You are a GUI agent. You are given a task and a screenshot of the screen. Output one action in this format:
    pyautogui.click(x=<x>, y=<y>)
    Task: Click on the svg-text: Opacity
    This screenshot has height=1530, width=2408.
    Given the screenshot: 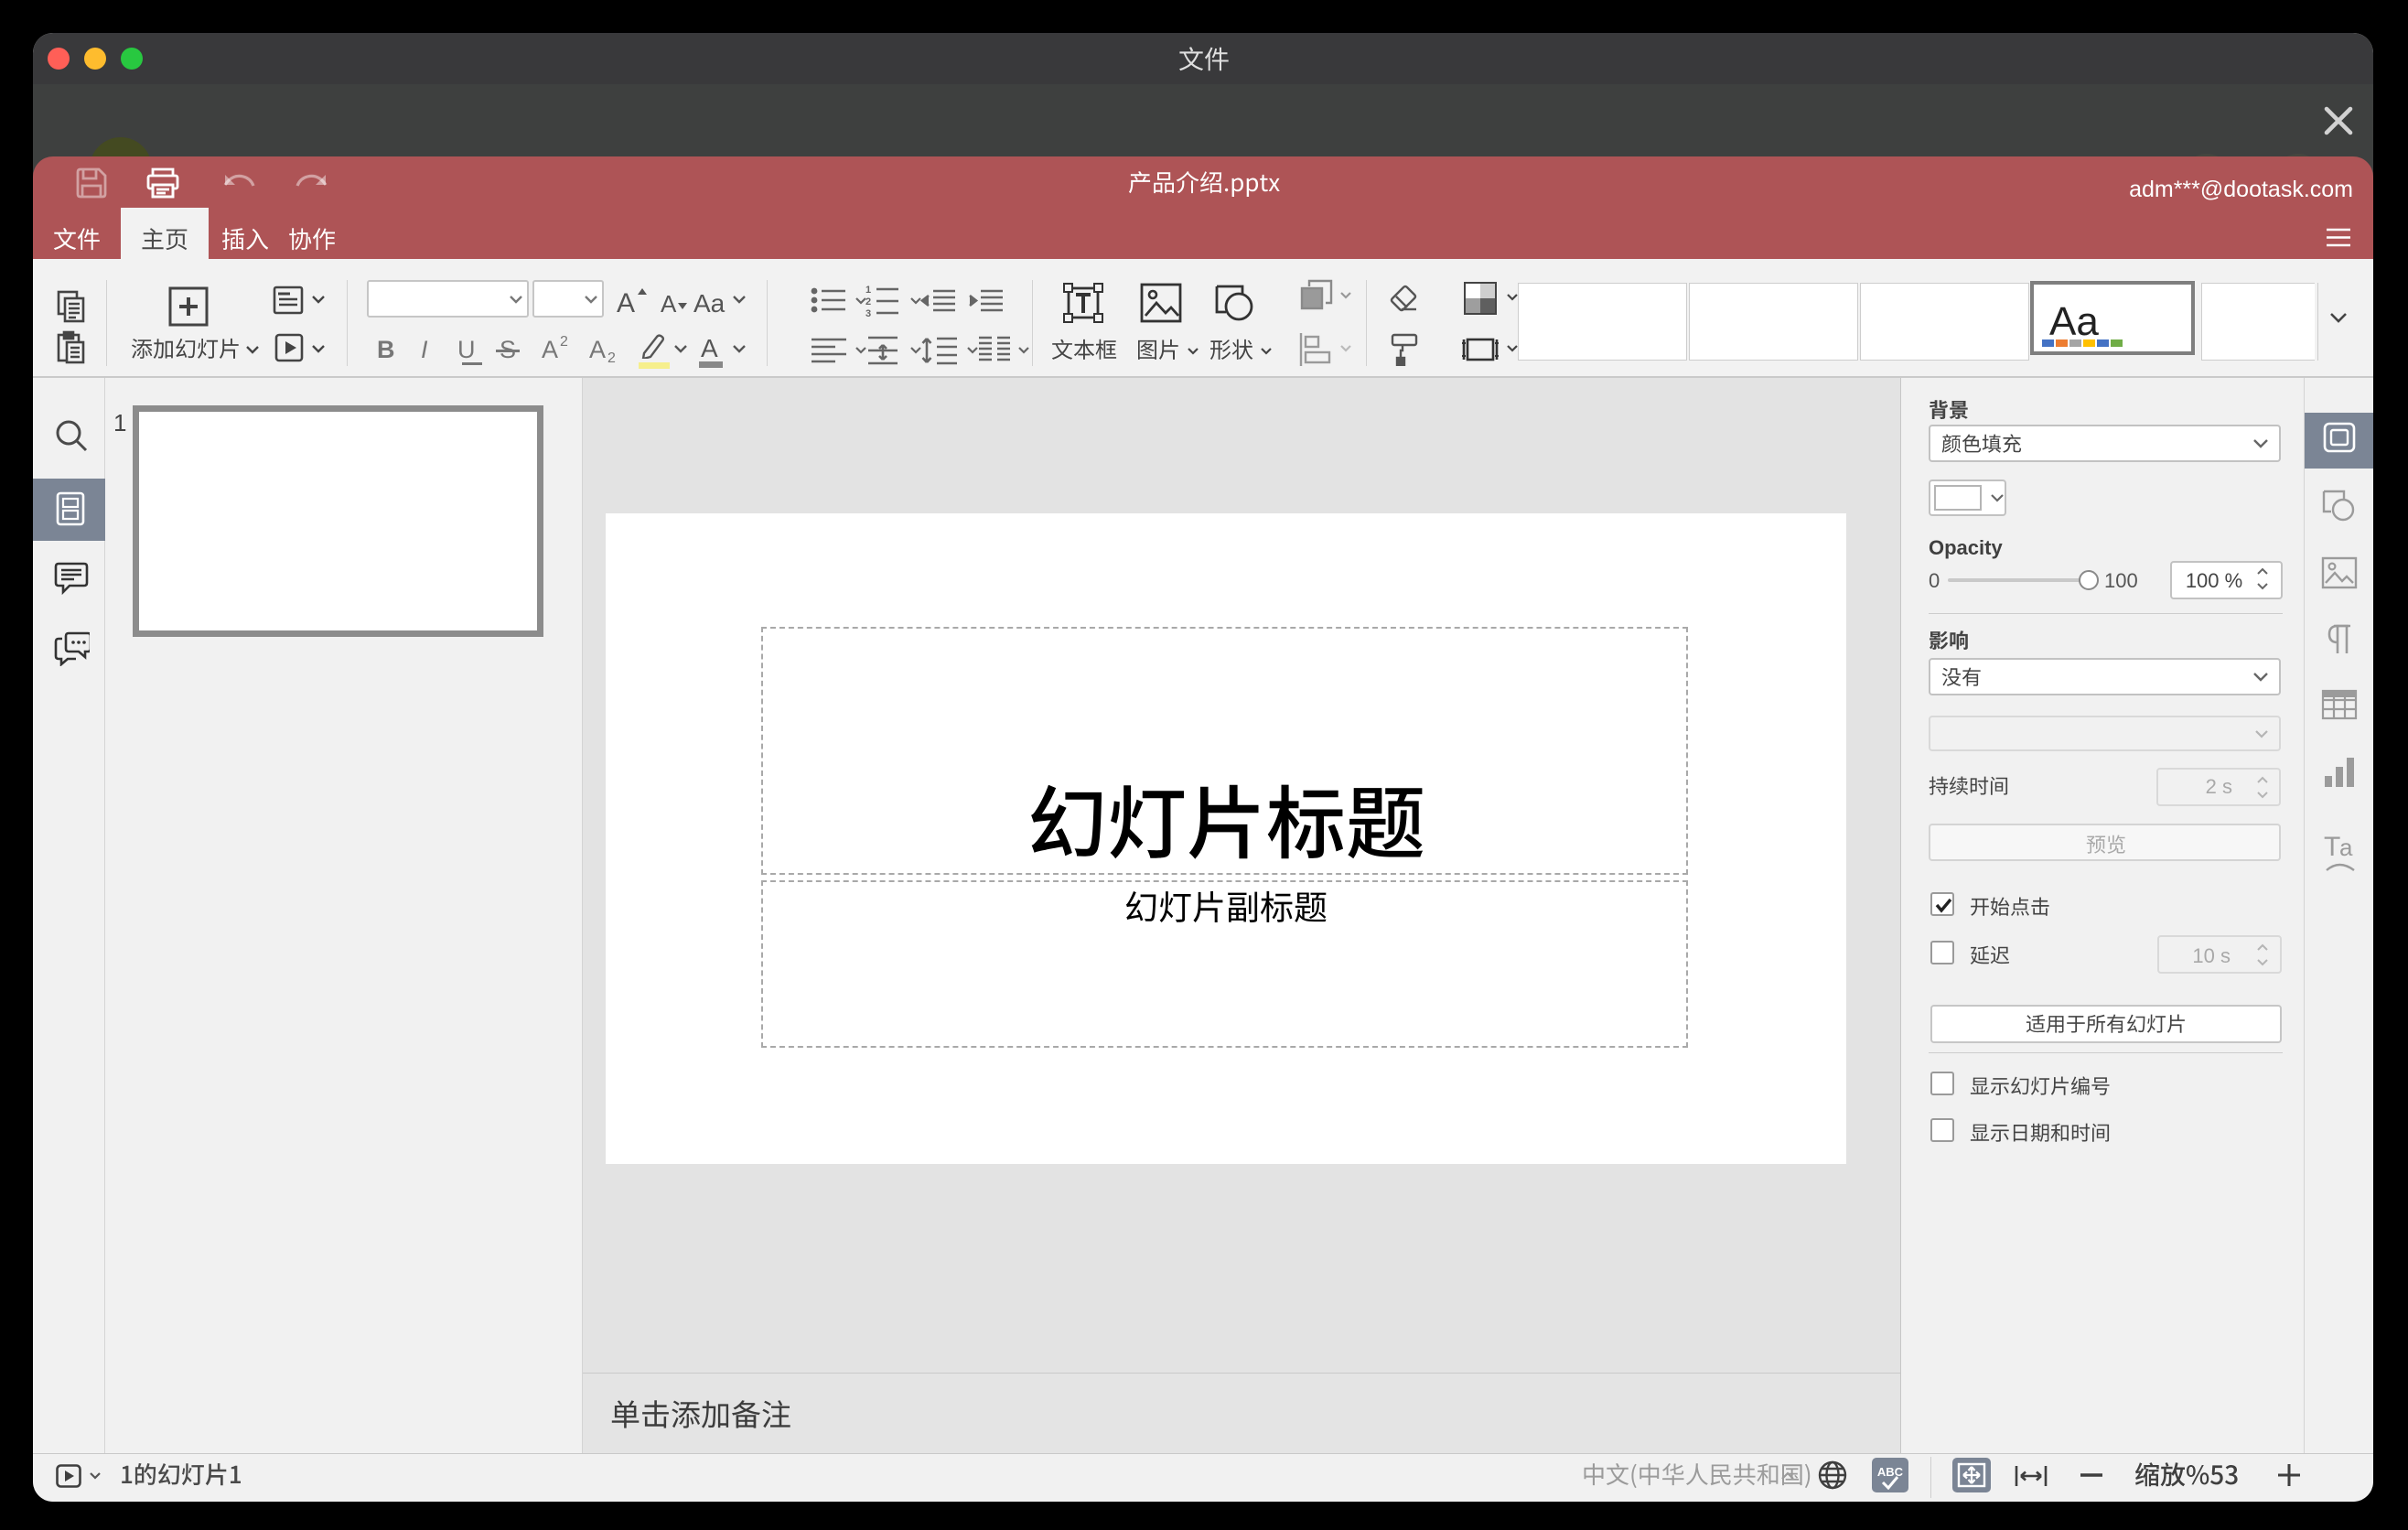 What is the action you would take?
    pyautogui.click(x=1966, y=547)
    